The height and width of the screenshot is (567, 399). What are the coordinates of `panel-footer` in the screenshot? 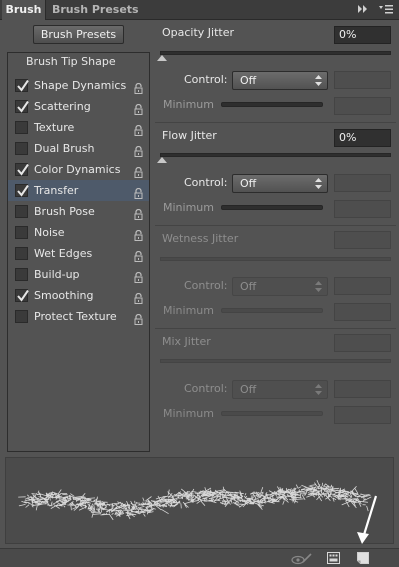 It's located at (199, 557).